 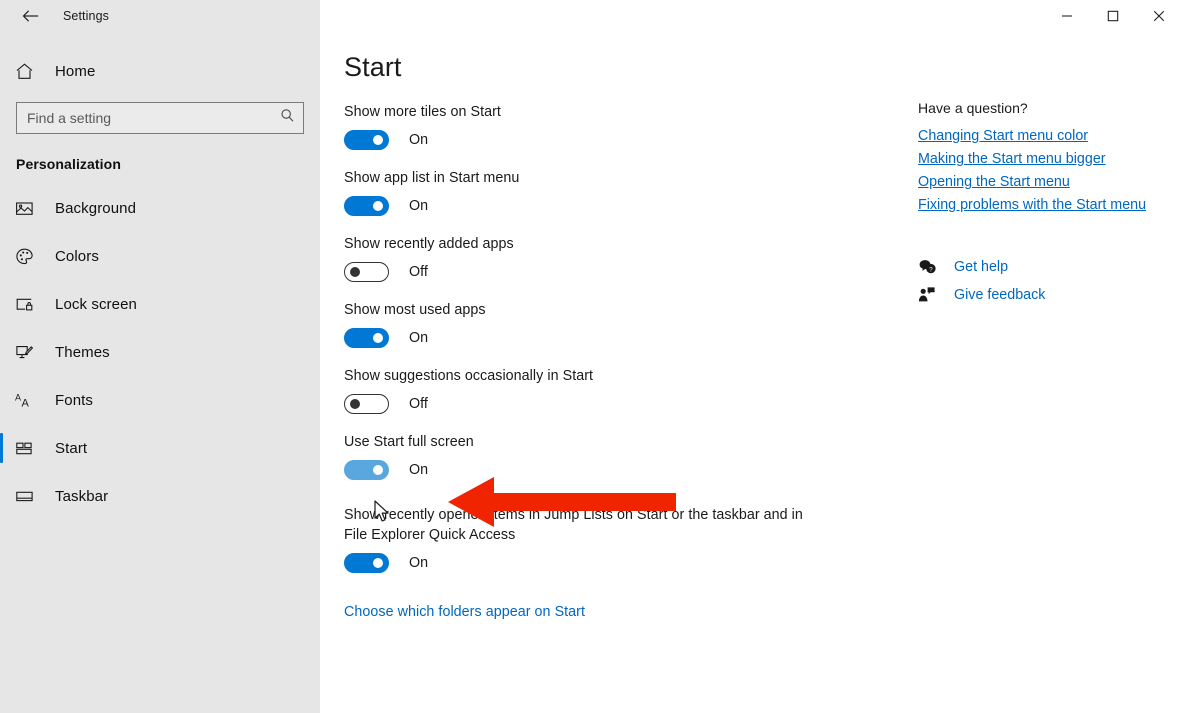 I want to click on setting-label: Show recently added apps, so click(x=429, y=244).